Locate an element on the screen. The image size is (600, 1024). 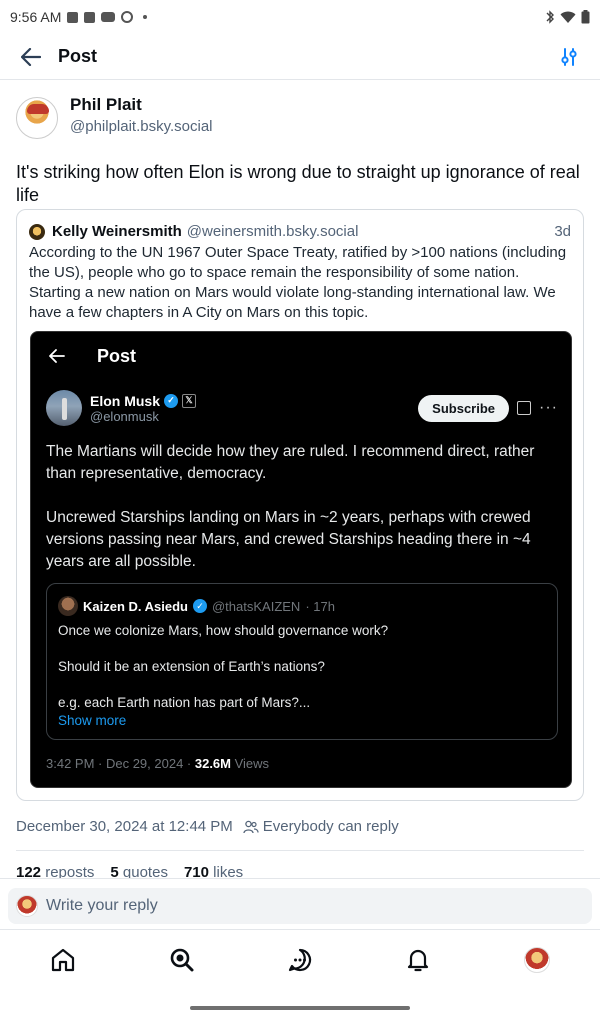
embed-meta: 3:42 PM · Dec 29, 2024 · 32.6M Views is located at coordinates (157, 763).